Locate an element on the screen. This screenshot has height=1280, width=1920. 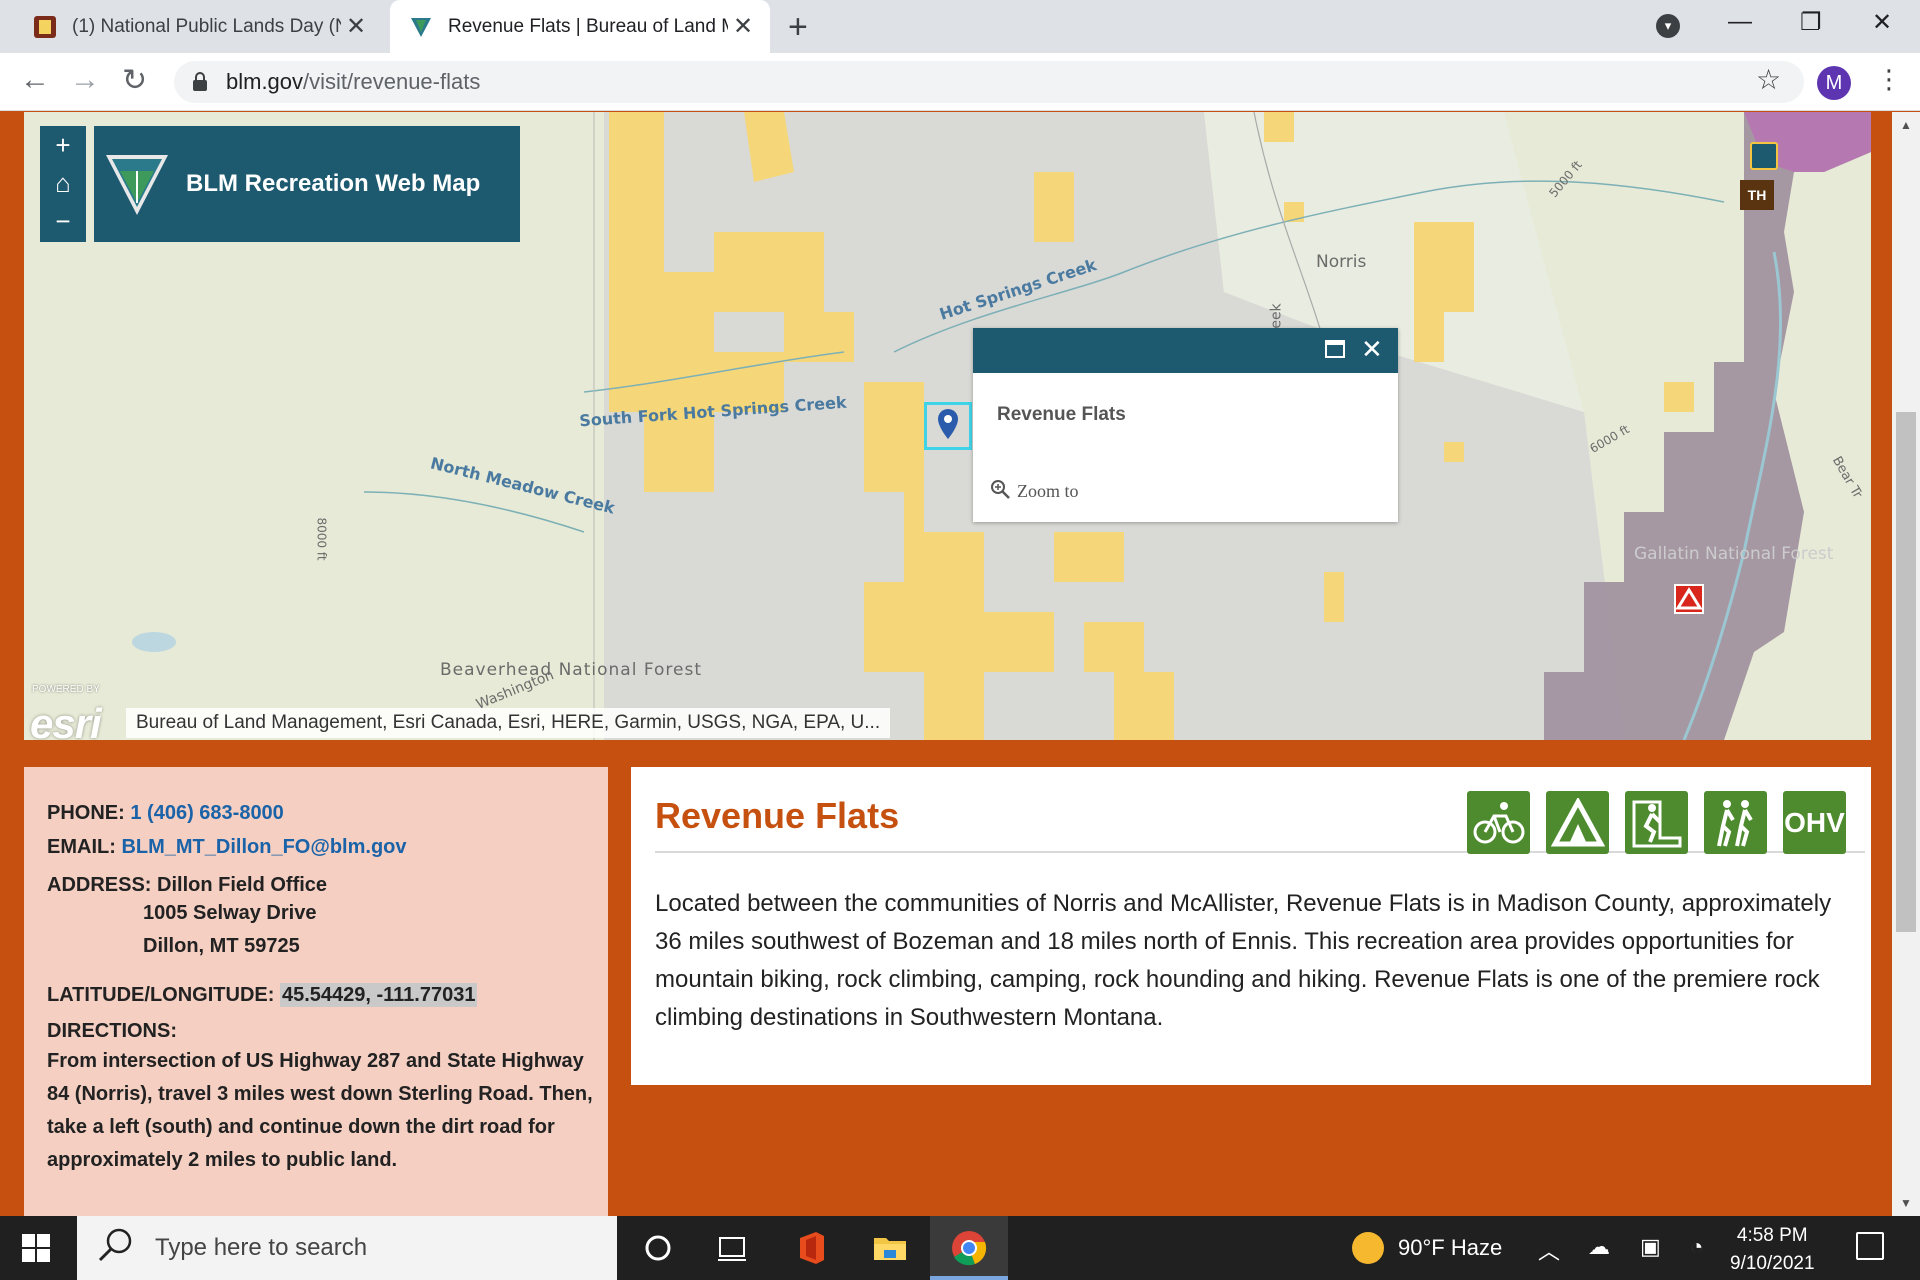
back-icon: ← is located at coordinates (35, 80).